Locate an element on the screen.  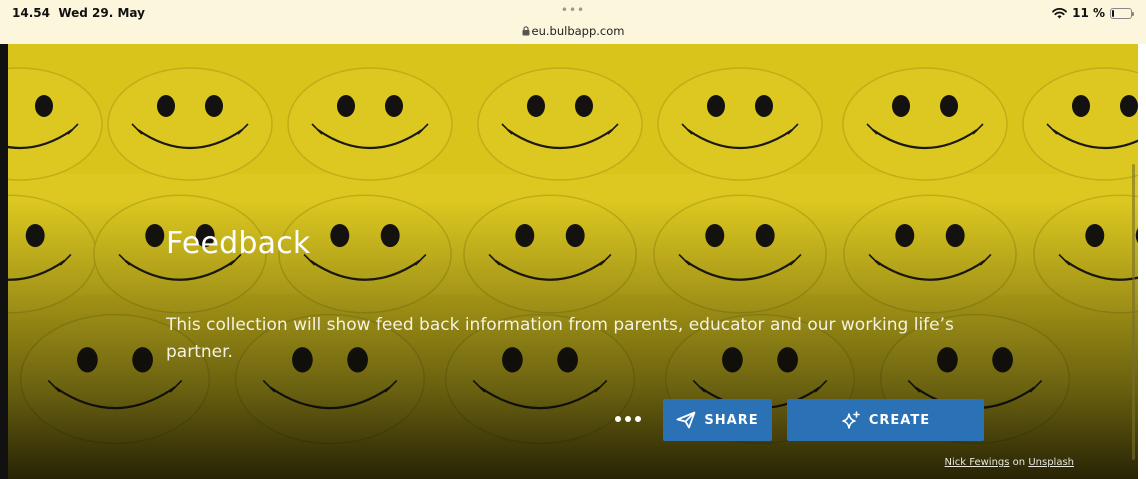
url-text: eu.bulbapp.com is located at coordinates (578, 31).